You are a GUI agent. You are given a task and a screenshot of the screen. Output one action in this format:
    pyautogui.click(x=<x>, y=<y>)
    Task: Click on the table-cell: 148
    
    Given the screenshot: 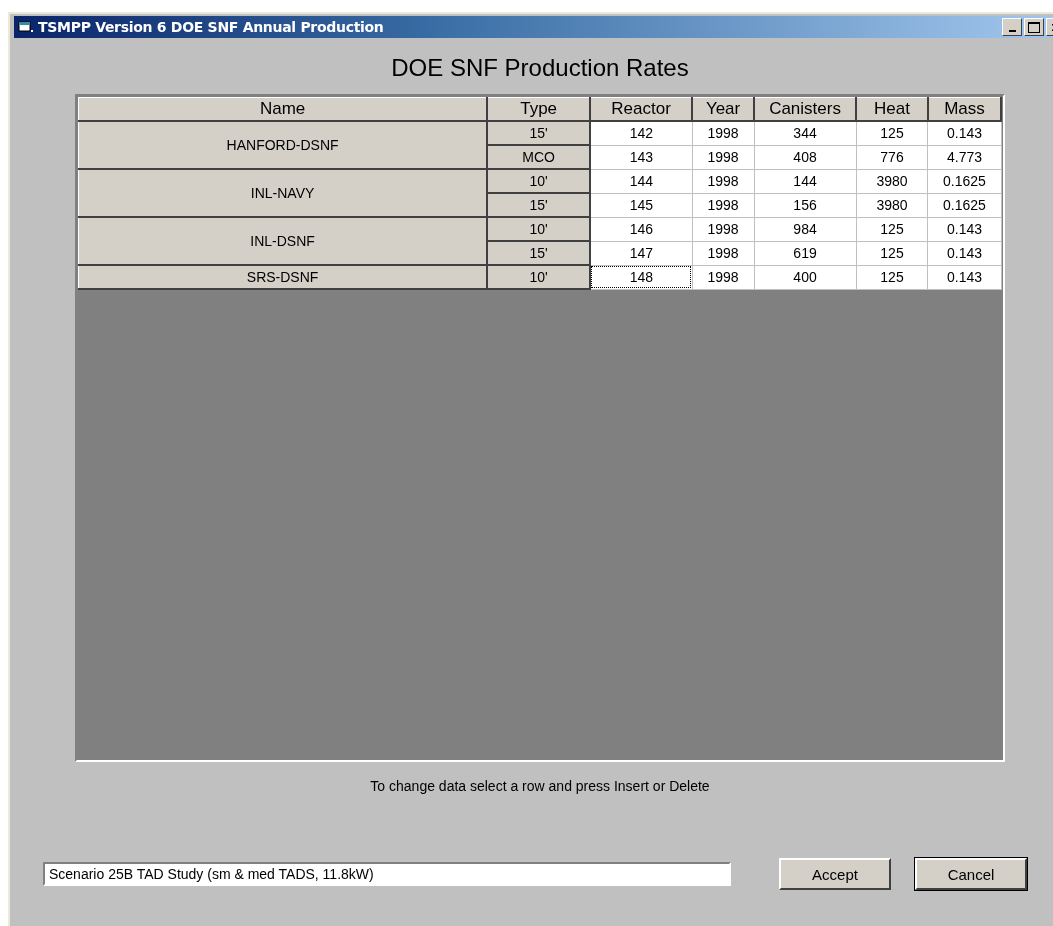 What is the action you would take?
    pyautogui.click(x=641, y=277)
    